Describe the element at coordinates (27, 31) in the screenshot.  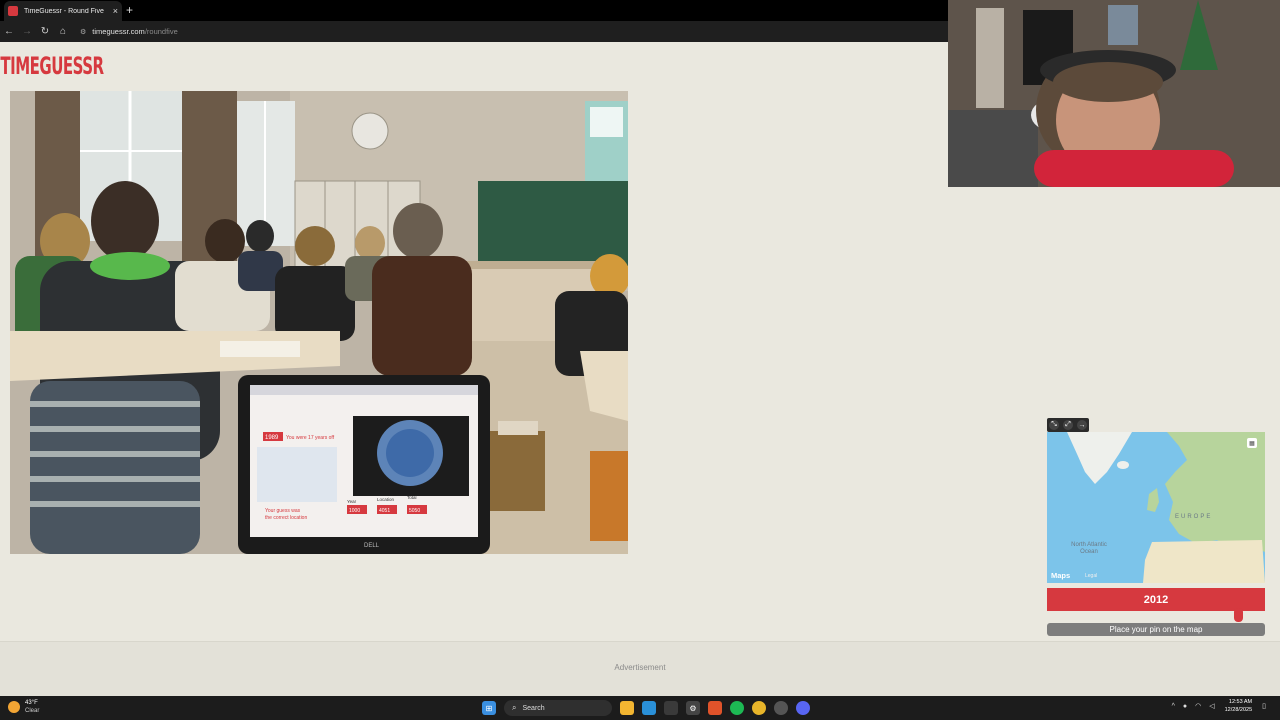
I see `forward-icon: →` at that location.